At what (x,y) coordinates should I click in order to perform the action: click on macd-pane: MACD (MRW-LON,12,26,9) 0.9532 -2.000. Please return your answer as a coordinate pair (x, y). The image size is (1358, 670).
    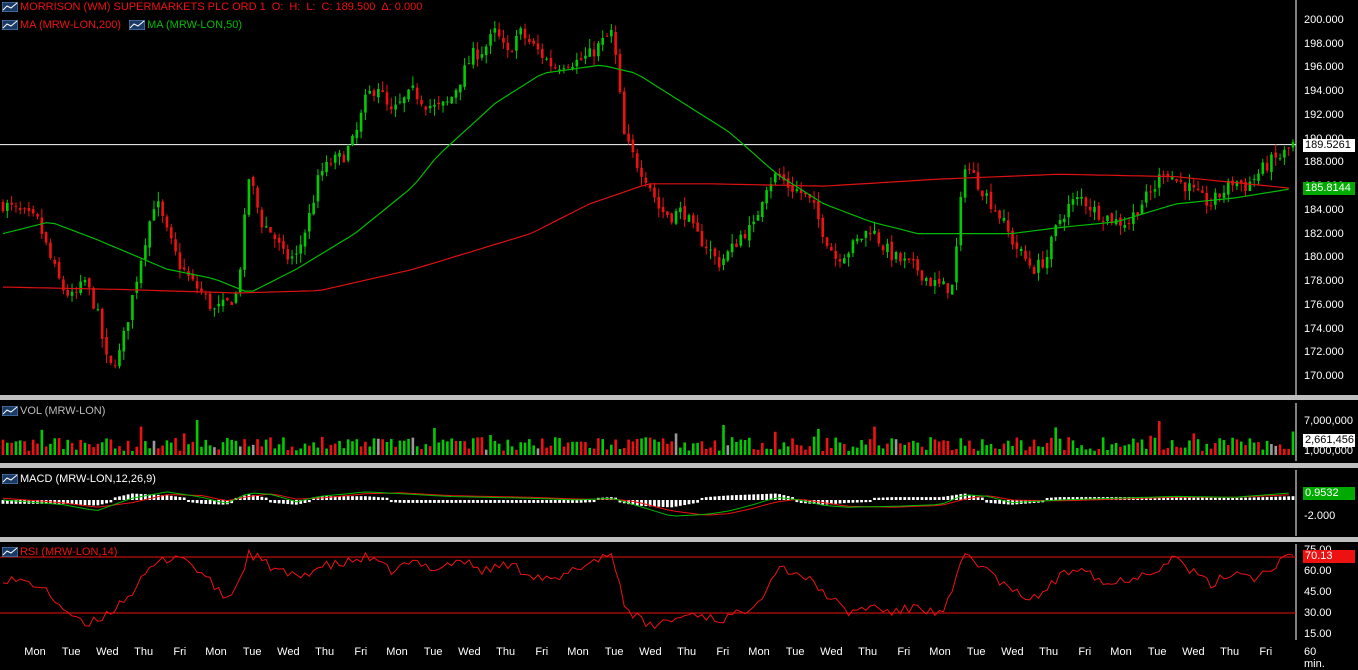
    Looking at the image, I should click on (679, 503).